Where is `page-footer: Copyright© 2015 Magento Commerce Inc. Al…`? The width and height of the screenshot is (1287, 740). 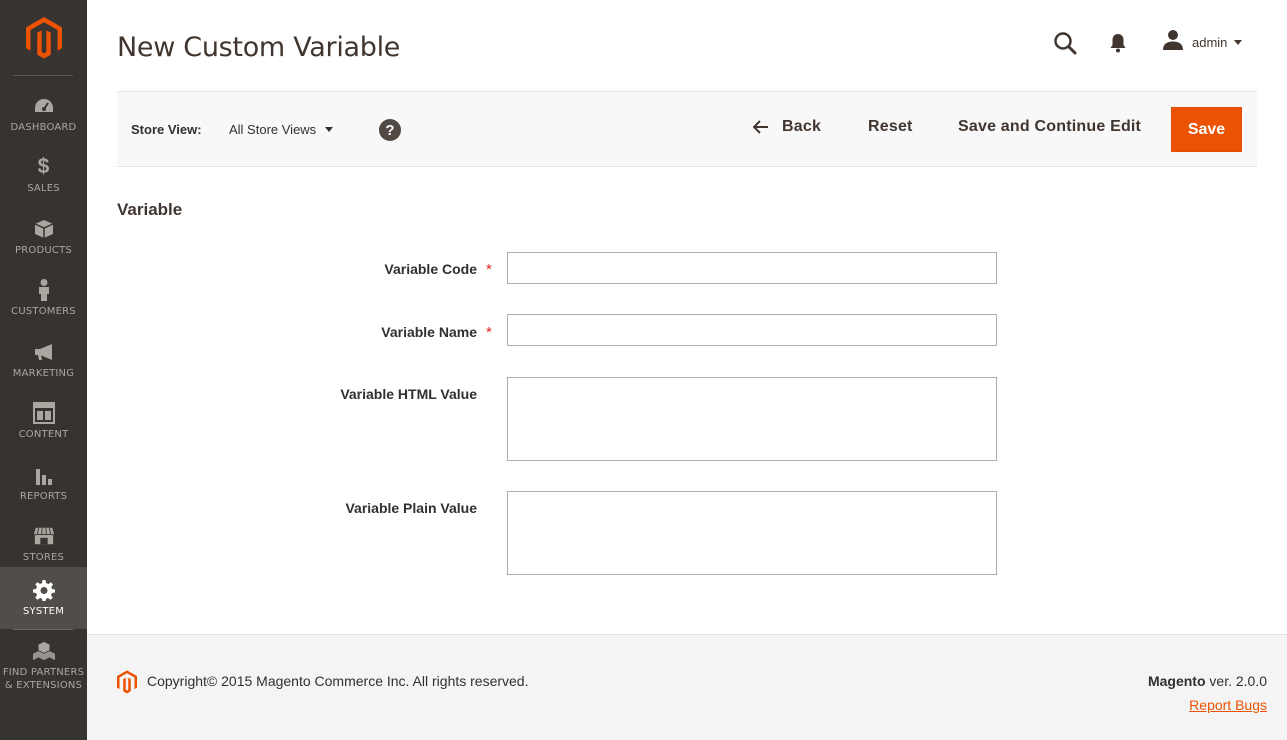
page-footer: Copyright© 2015 Magento Commerce Inc. Al… is located at coordinates (687, 687).